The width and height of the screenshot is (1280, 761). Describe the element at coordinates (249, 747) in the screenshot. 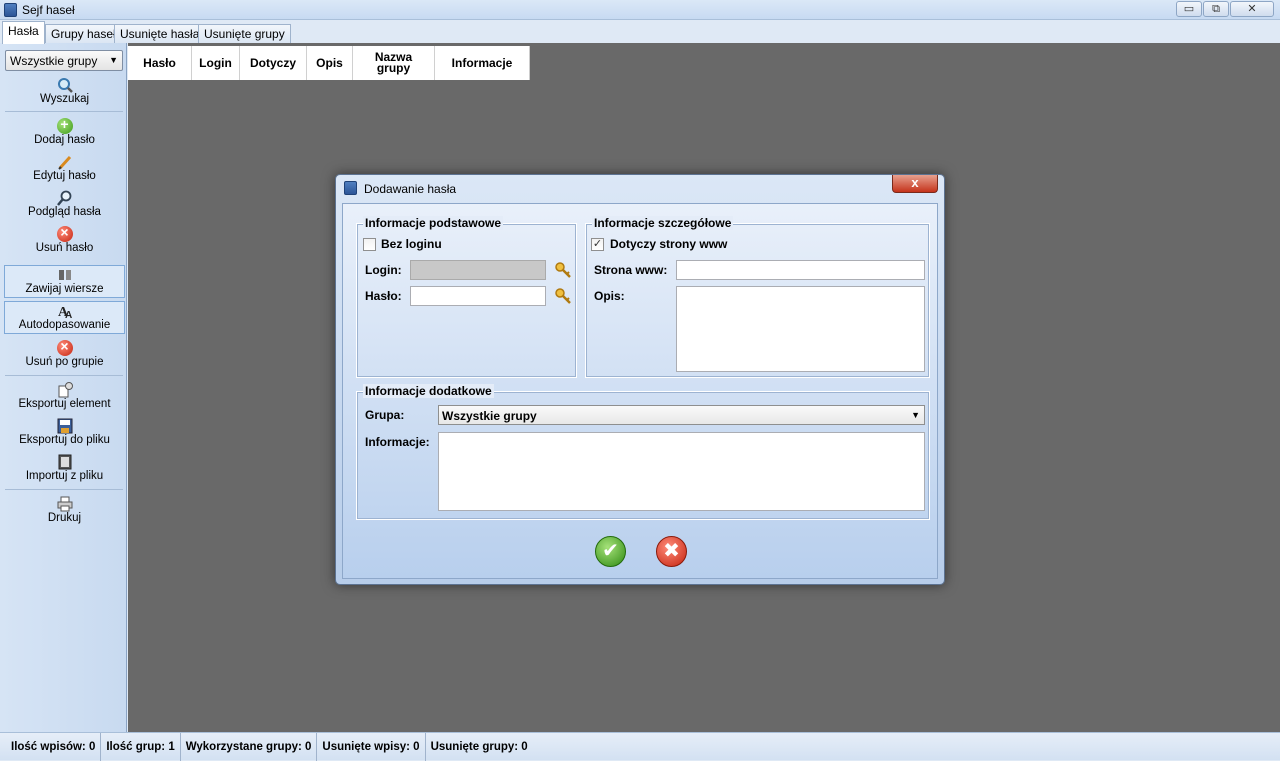

I see `status-used-groups: Wykorzystane grupy: 0` at that location.